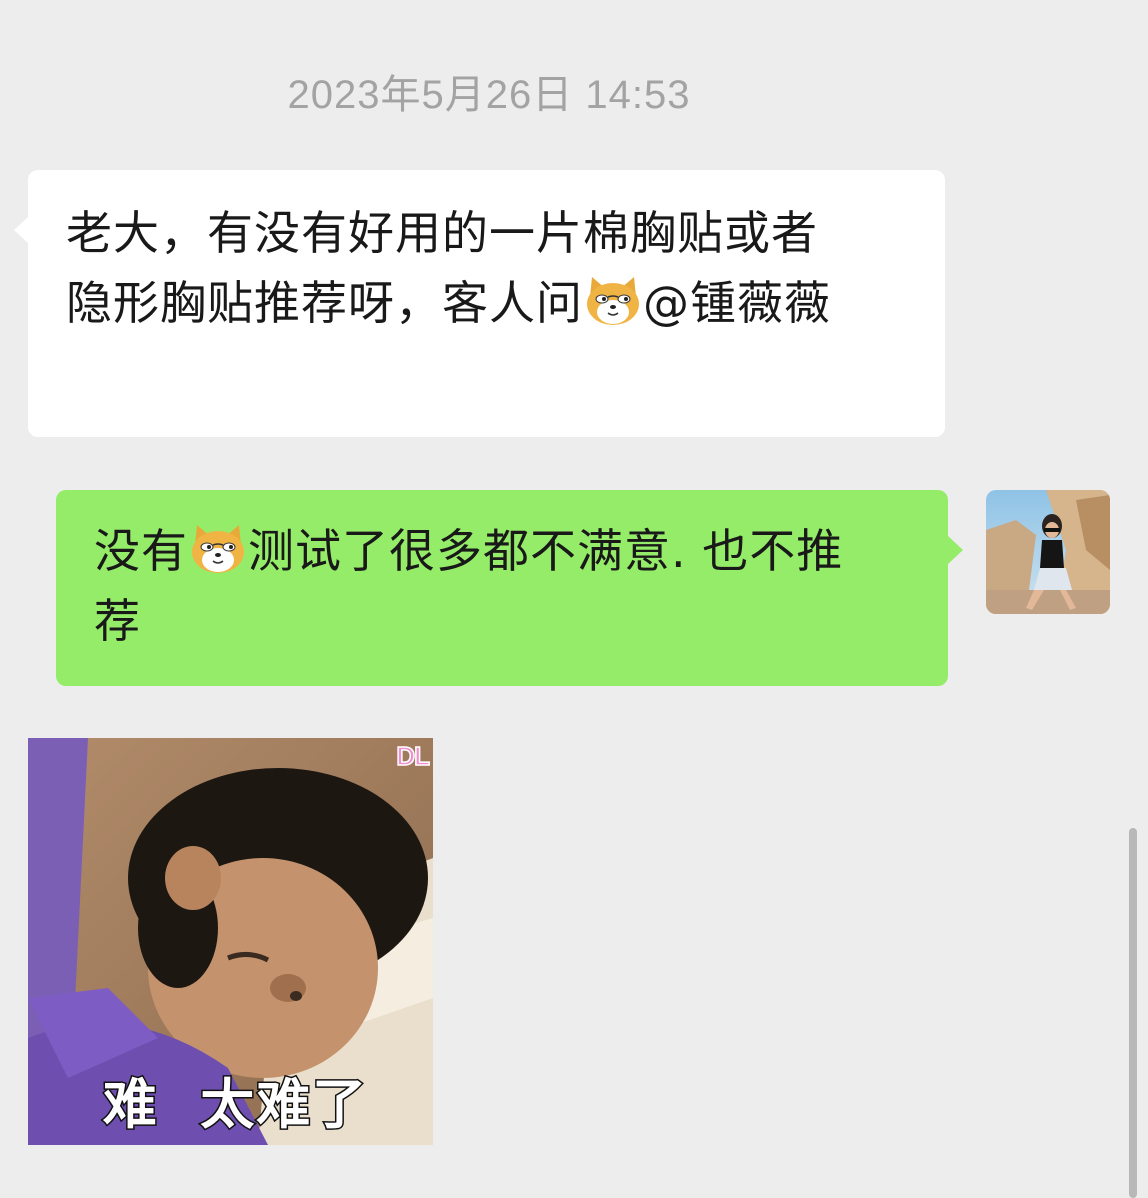 This screenshot has width=1148, height=1198. I want to click on avatar-photo, so click(1048, 552).